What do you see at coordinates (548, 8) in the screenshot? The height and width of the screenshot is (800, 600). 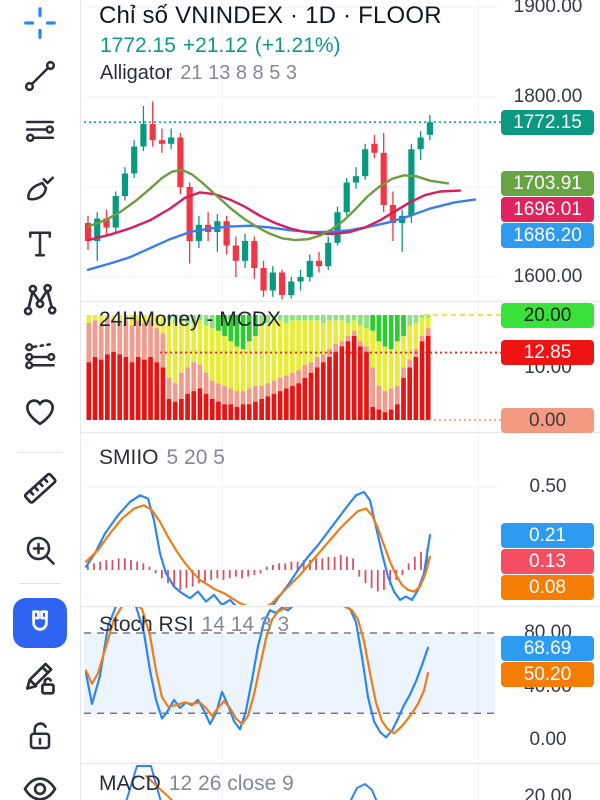 I see `axis-tick-label: 1900.00` at bounding box center [548, 8].